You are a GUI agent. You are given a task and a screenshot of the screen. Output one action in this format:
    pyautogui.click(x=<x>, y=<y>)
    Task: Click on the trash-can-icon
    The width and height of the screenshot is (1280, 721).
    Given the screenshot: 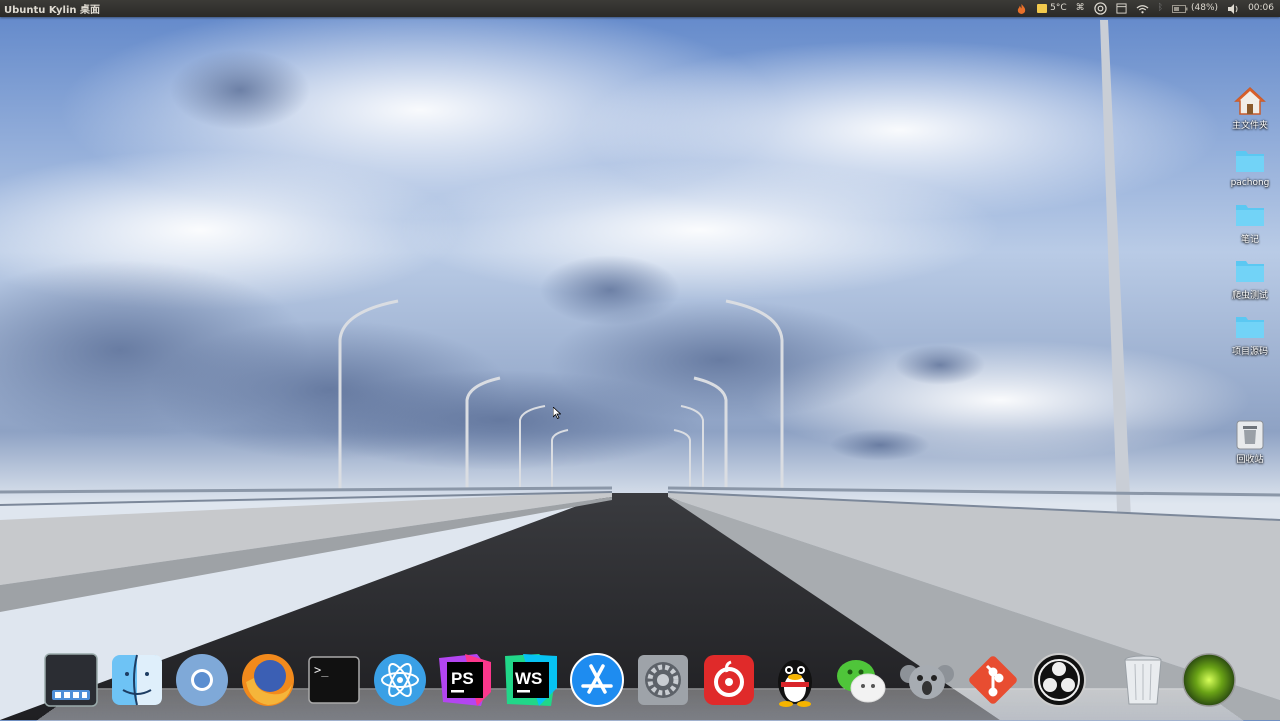 What is the action you would take?
    pyautogui.click(x=1143, y=680)
    